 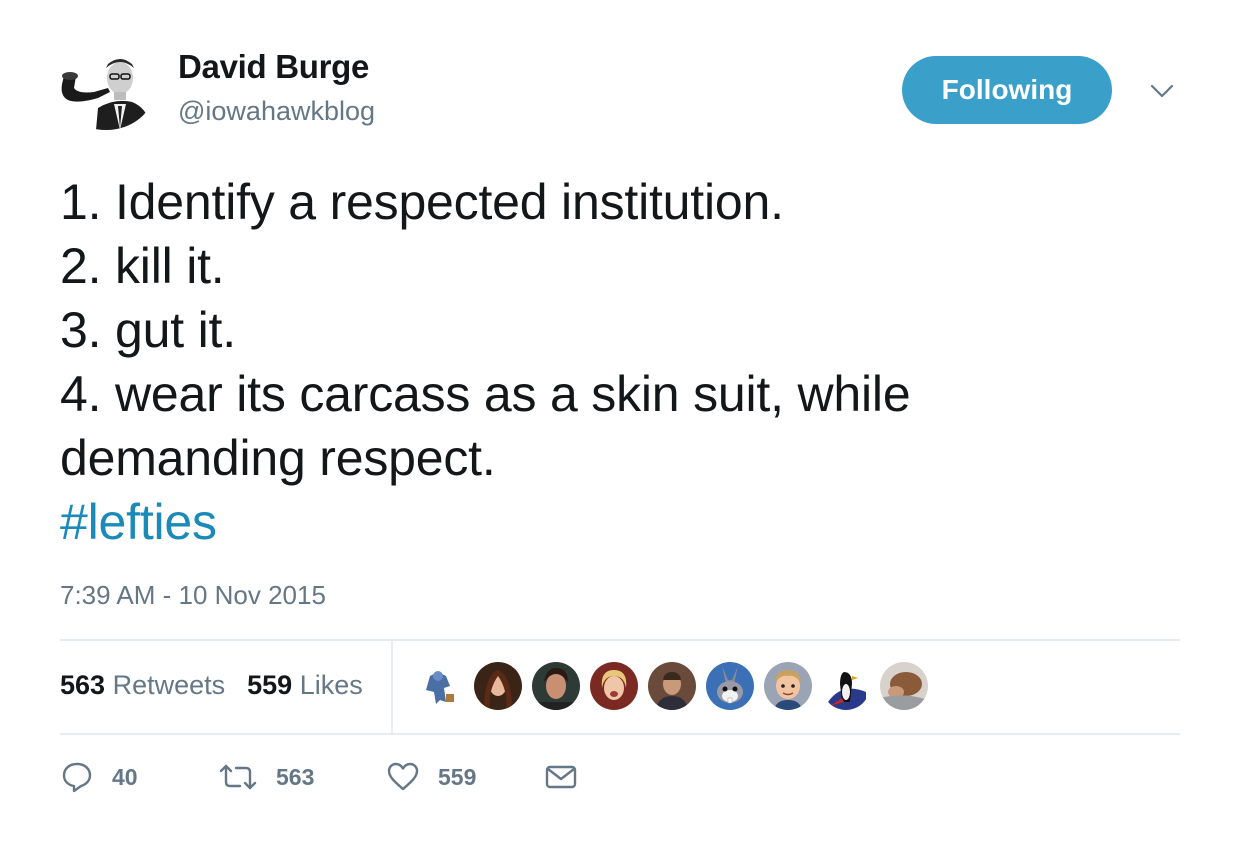 I want to click on liker-avatar-animal-photo, so click(x=904, y=686).